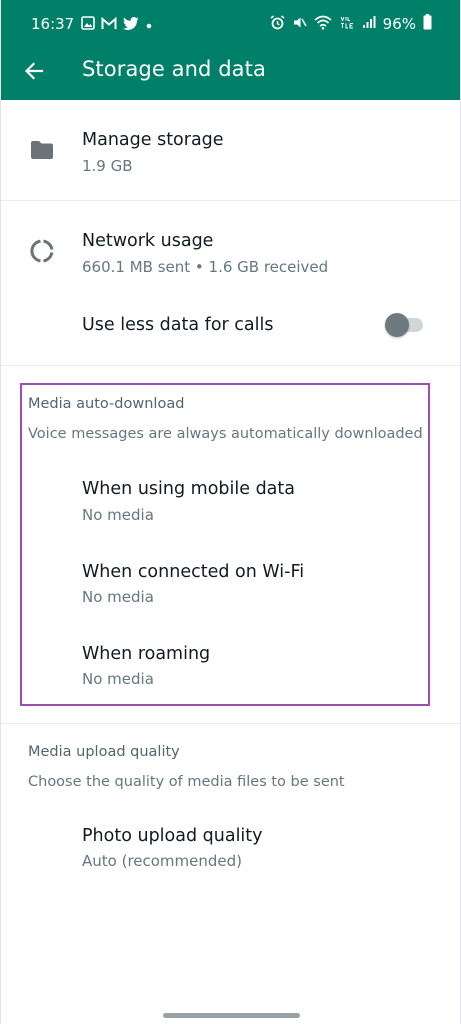  Describe the element at coordinates (172, 836) in the screenshot. I see `photo-upload-quality-title: Photo upload quality` at that location.